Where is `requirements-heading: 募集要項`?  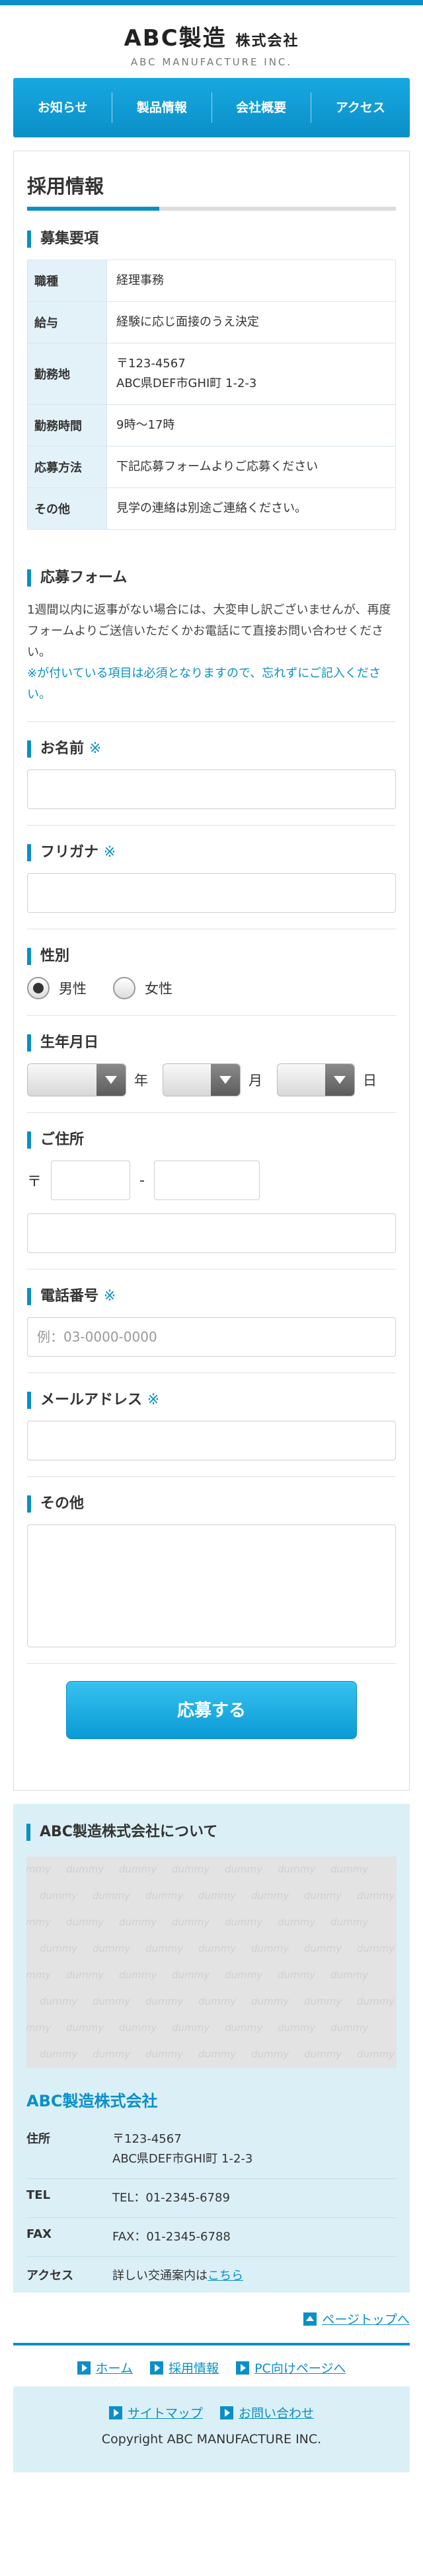
requirements-heading: 募集要項 is located at coordinates (211, 240).